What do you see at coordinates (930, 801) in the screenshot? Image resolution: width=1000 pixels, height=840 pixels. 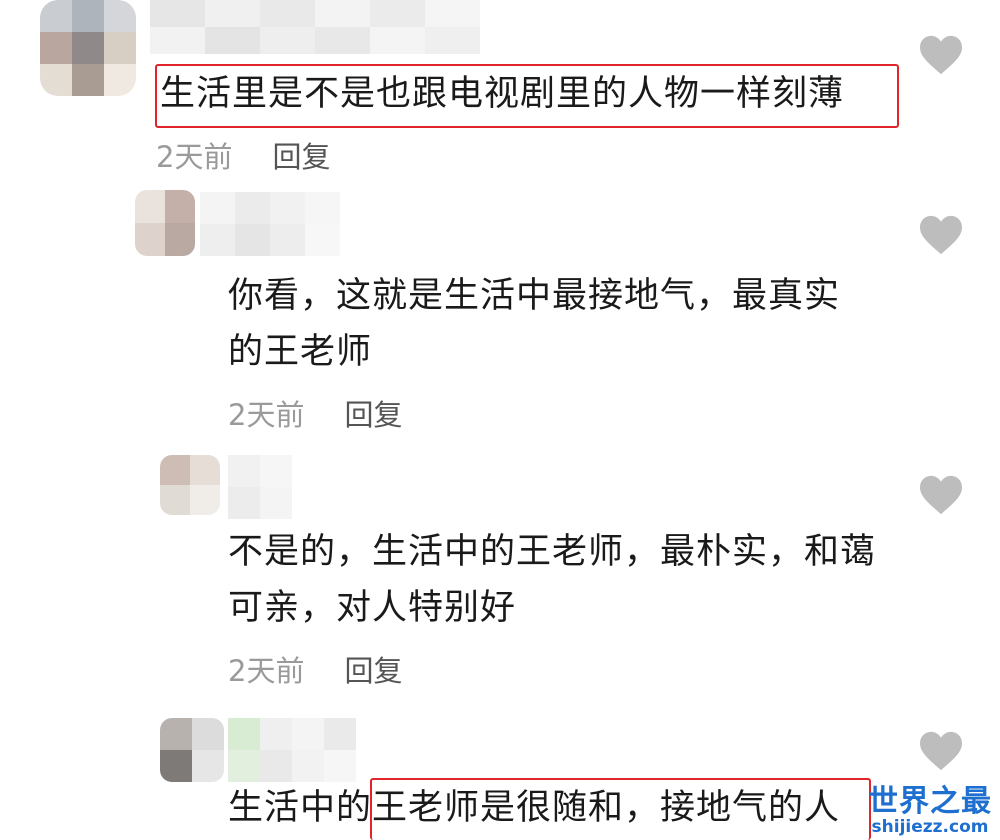 I see `watermark-title: 世界之最` at bounding box center [930, 801].